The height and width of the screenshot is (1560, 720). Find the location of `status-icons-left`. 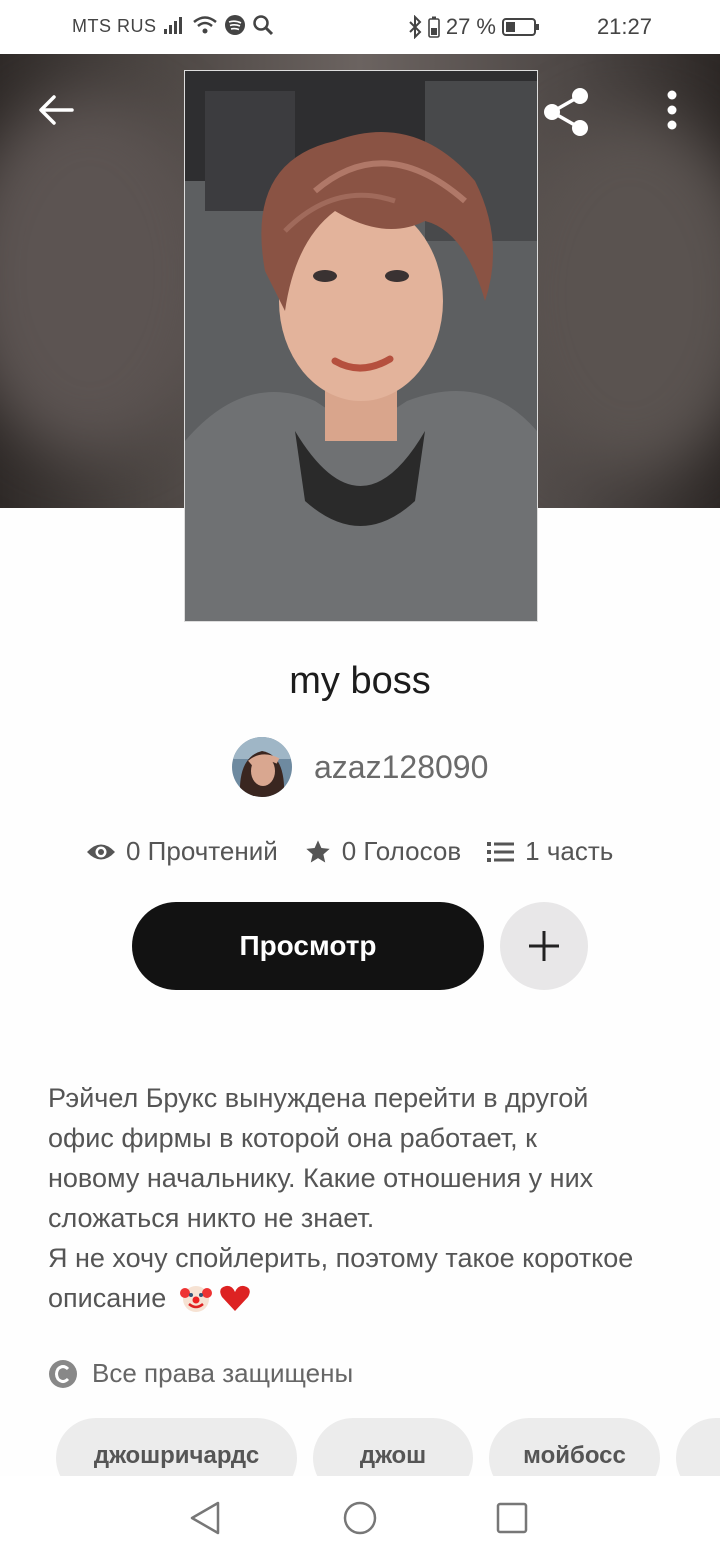

status-icons-left is located at coordinates (218, 25).